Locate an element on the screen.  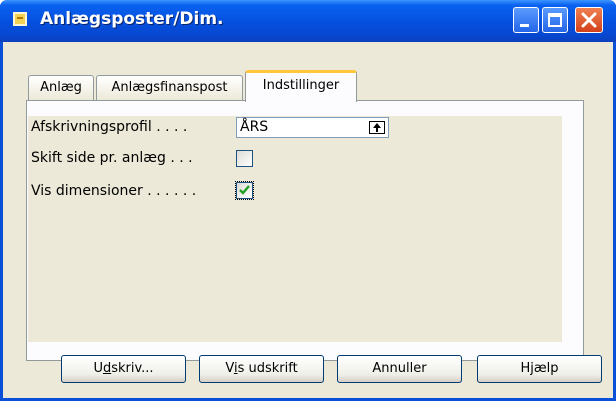
depreciation-profile-value: ÅRS is located at coordinates (254, 127).